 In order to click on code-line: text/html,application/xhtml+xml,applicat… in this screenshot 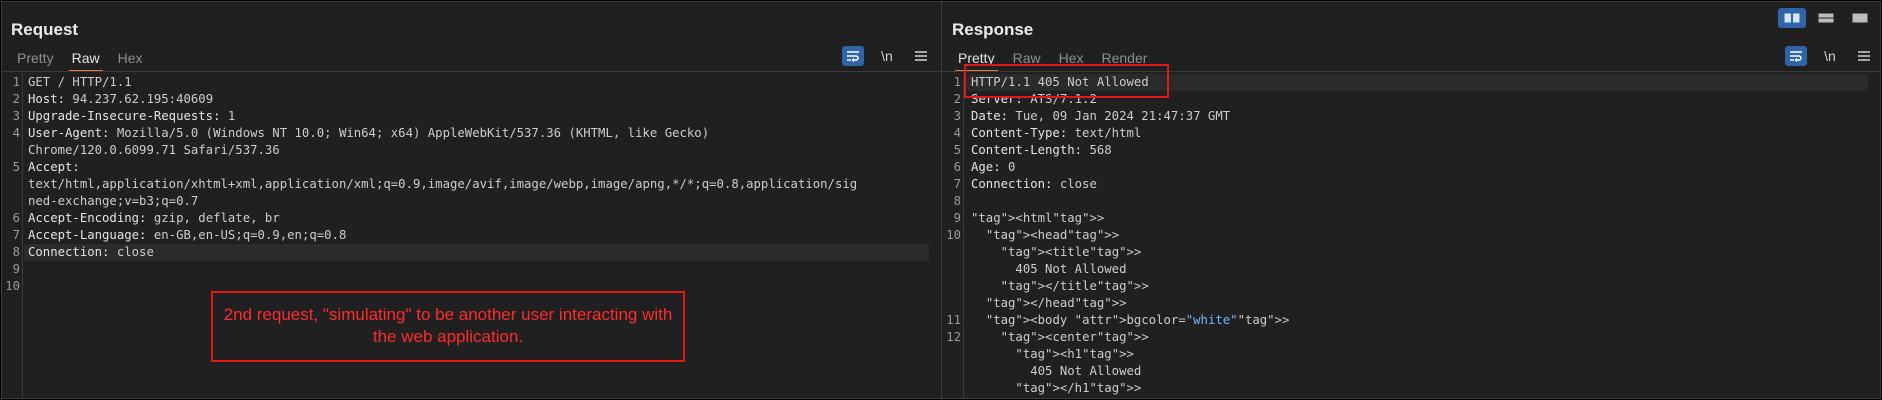, I will do `click(443, 184)`.